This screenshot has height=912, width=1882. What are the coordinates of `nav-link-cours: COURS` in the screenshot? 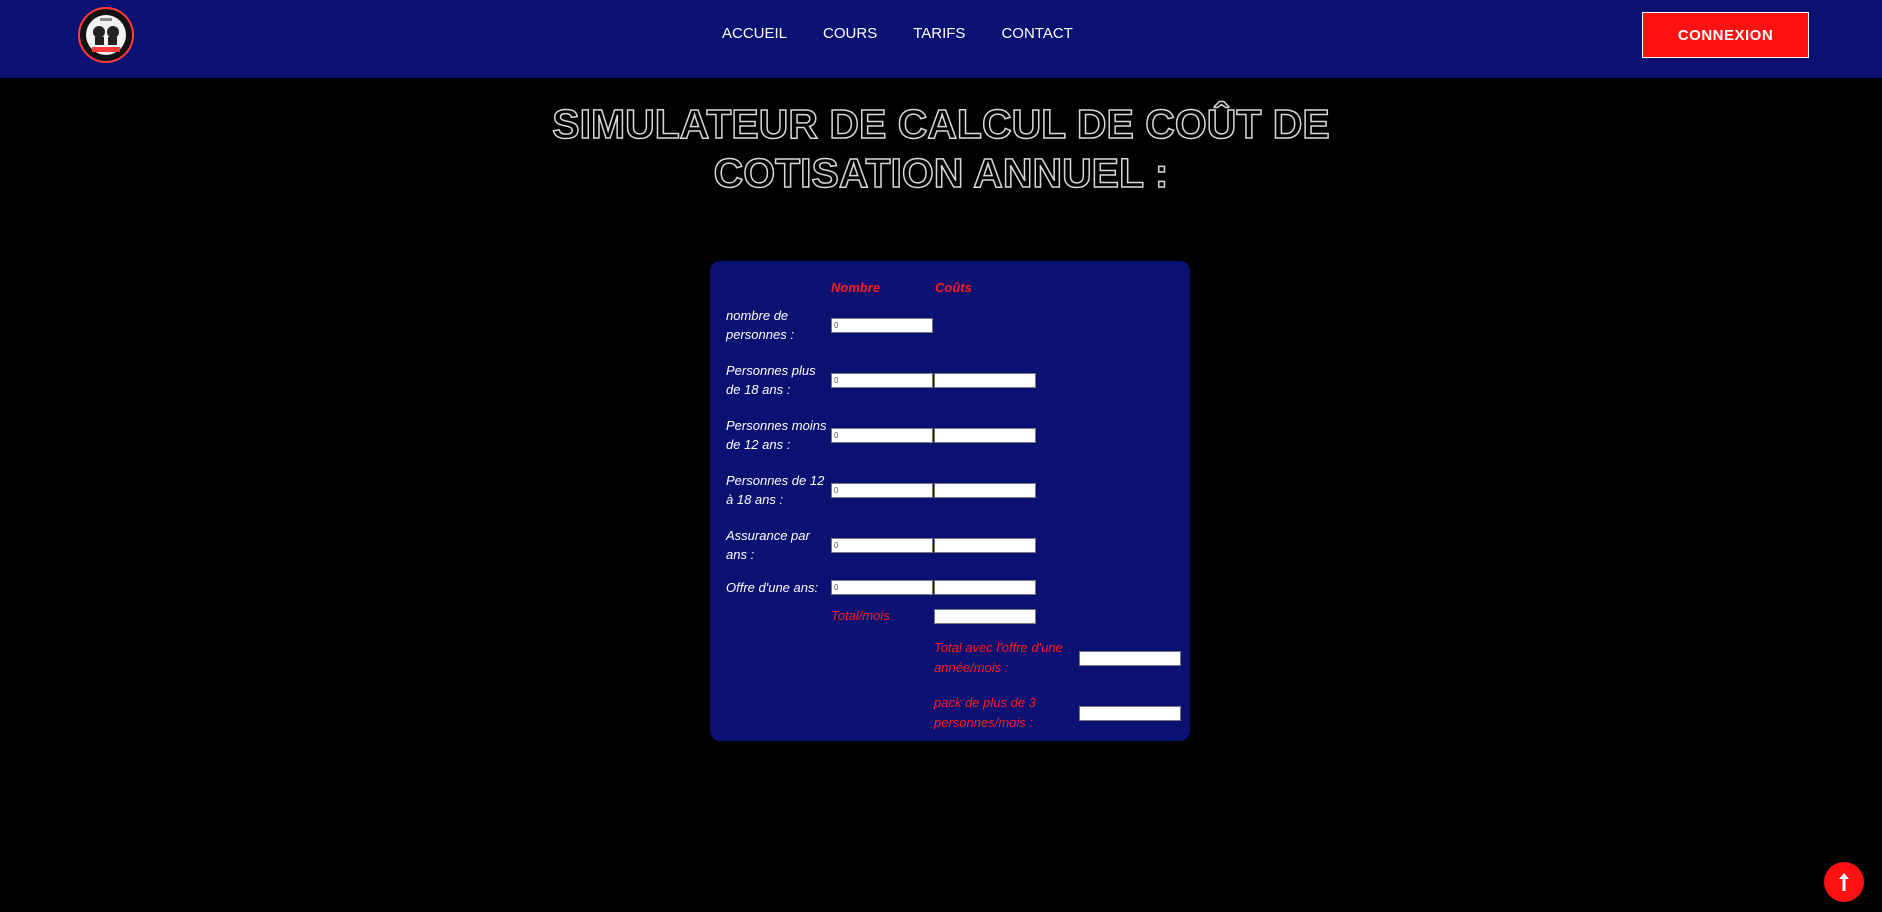 It's located at (850, 34).